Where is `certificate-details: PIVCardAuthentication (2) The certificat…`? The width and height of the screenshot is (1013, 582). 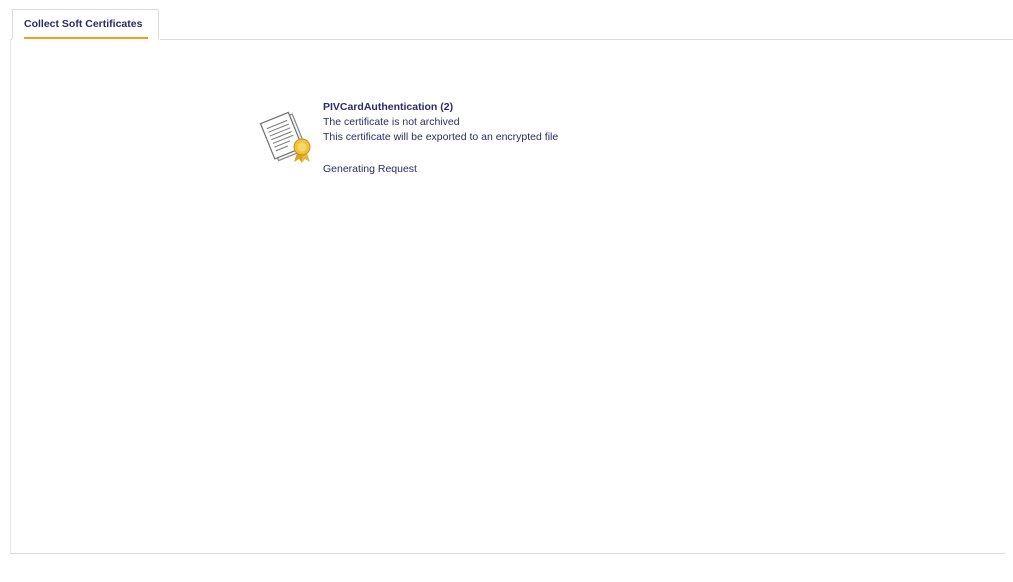
certificate-details: PIVCardAuthentication (2) The certificat… is located at coordinates (440, 138).